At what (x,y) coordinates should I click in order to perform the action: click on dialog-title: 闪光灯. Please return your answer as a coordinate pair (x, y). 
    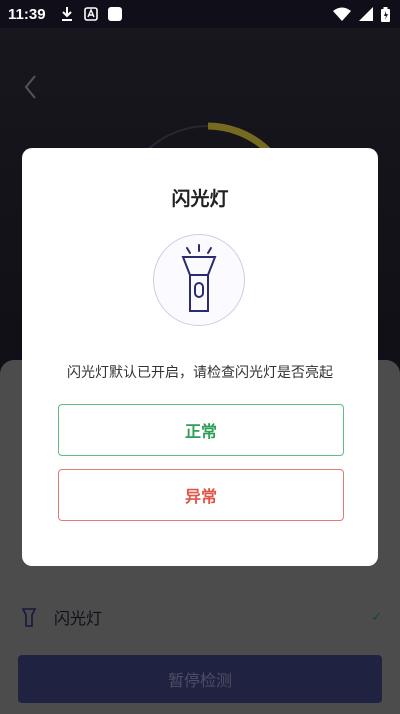
    Looking at the image, I should click on (200, 199).